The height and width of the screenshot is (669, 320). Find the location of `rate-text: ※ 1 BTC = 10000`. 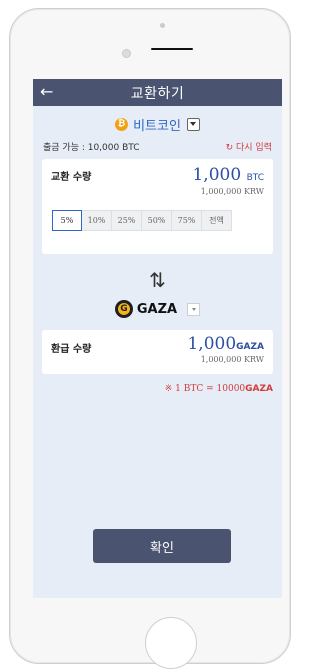

rate-text: ※ 1 BTC = 10000 is located at coordinates (205, 389).